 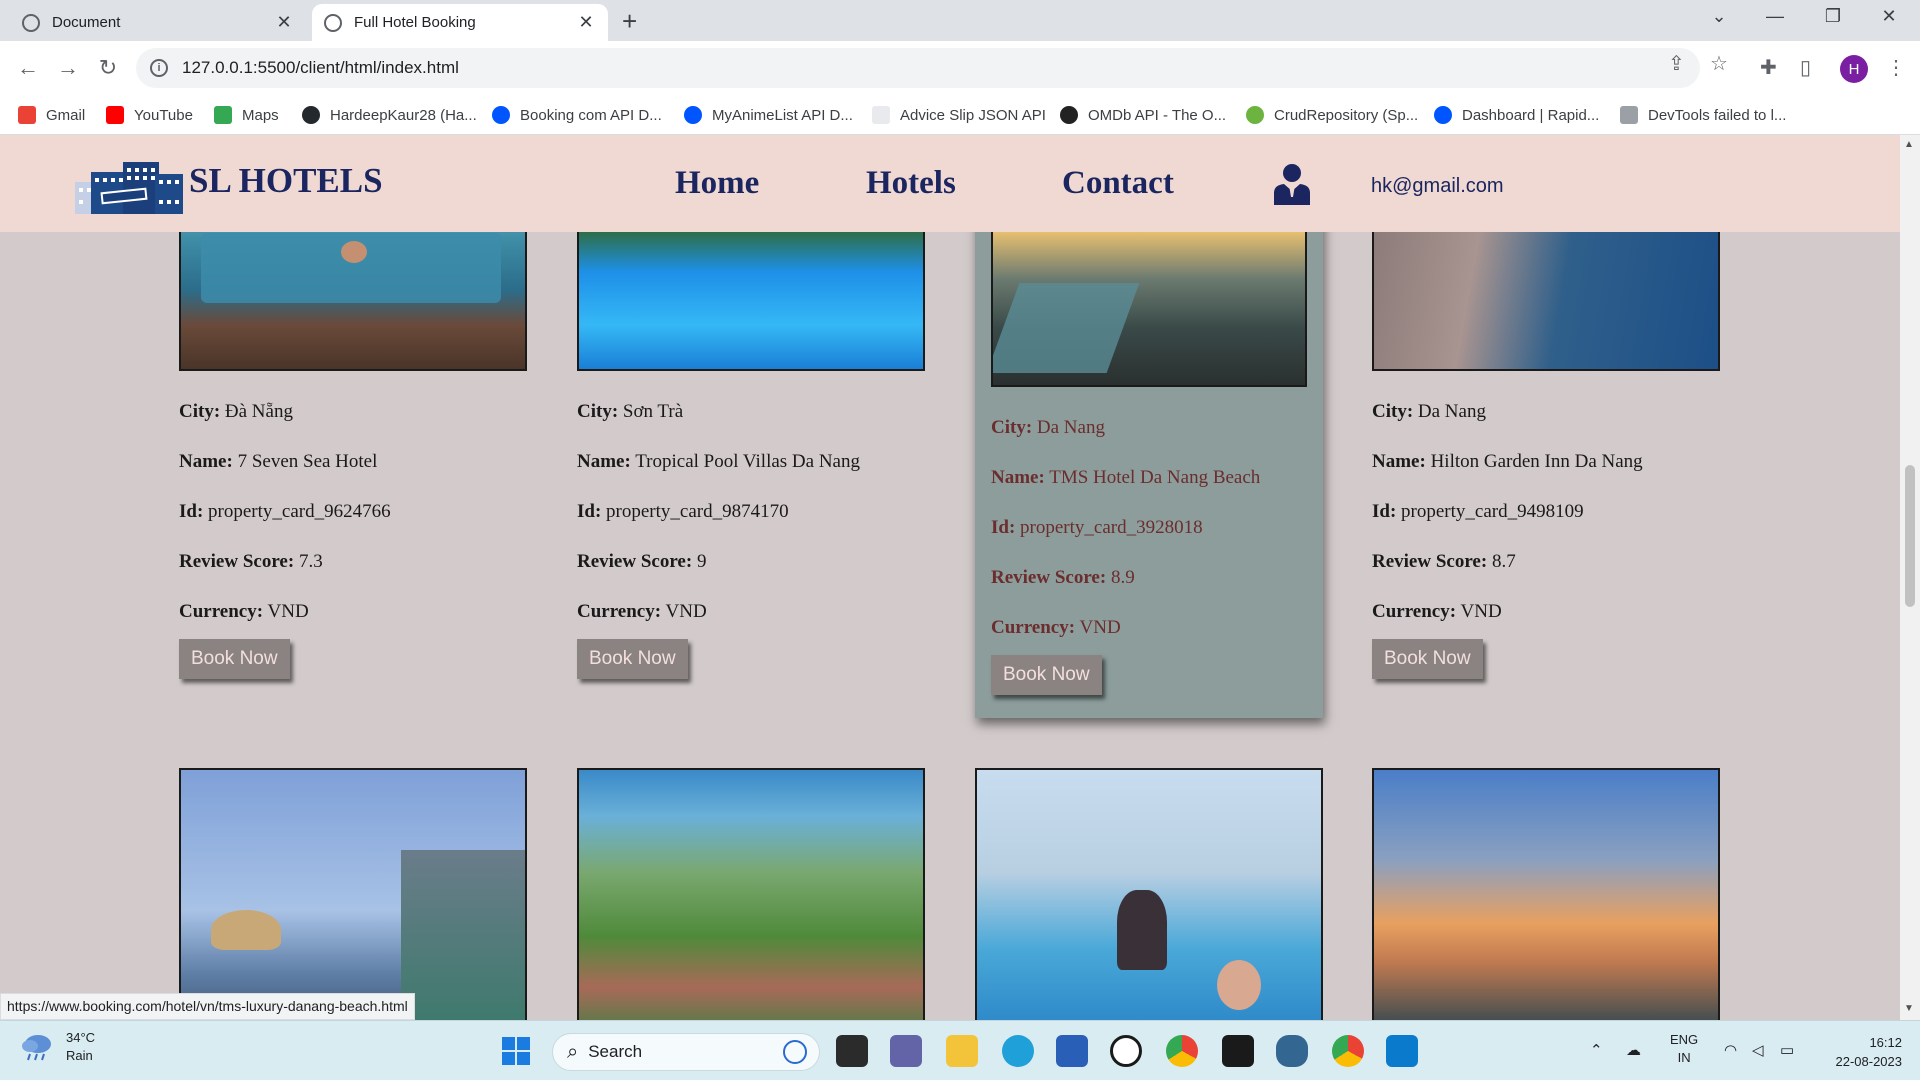 I want to click on globe-icon, so click(x=333, y=22).